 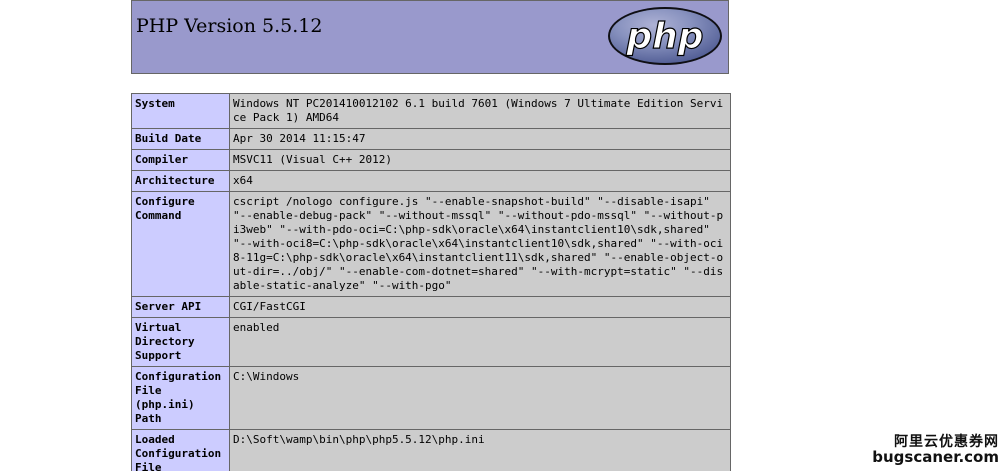 What do you see at coordinates (935, 457) in the screenshot?
I see `watermark-line2: bugscaner.com` at bounding box center [935, 457].